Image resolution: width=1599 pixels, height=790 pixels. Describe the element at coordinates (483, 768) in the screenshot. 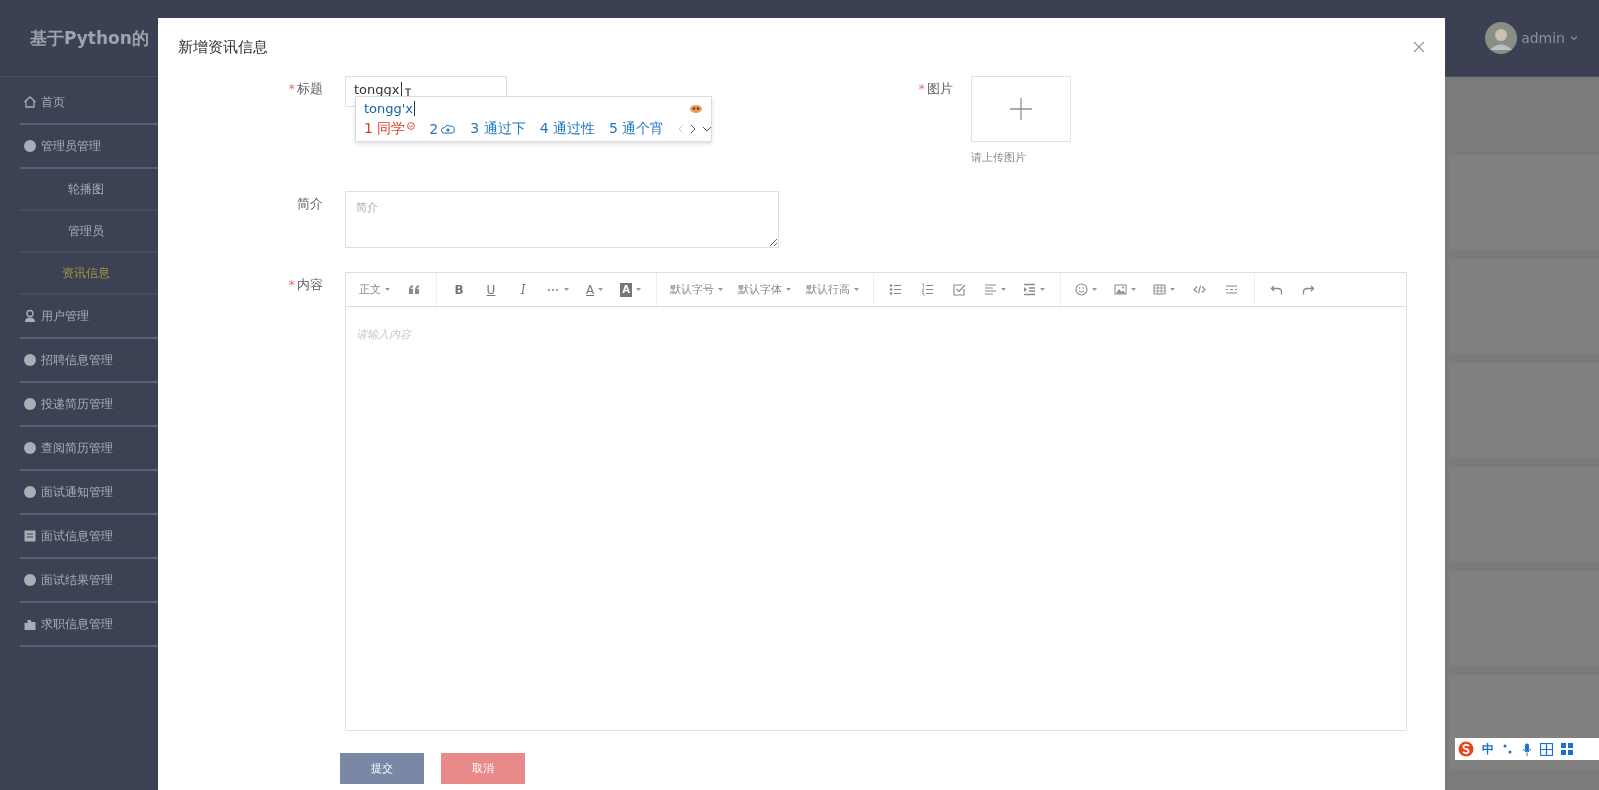

I see `cancel-button: 取消` at that location.